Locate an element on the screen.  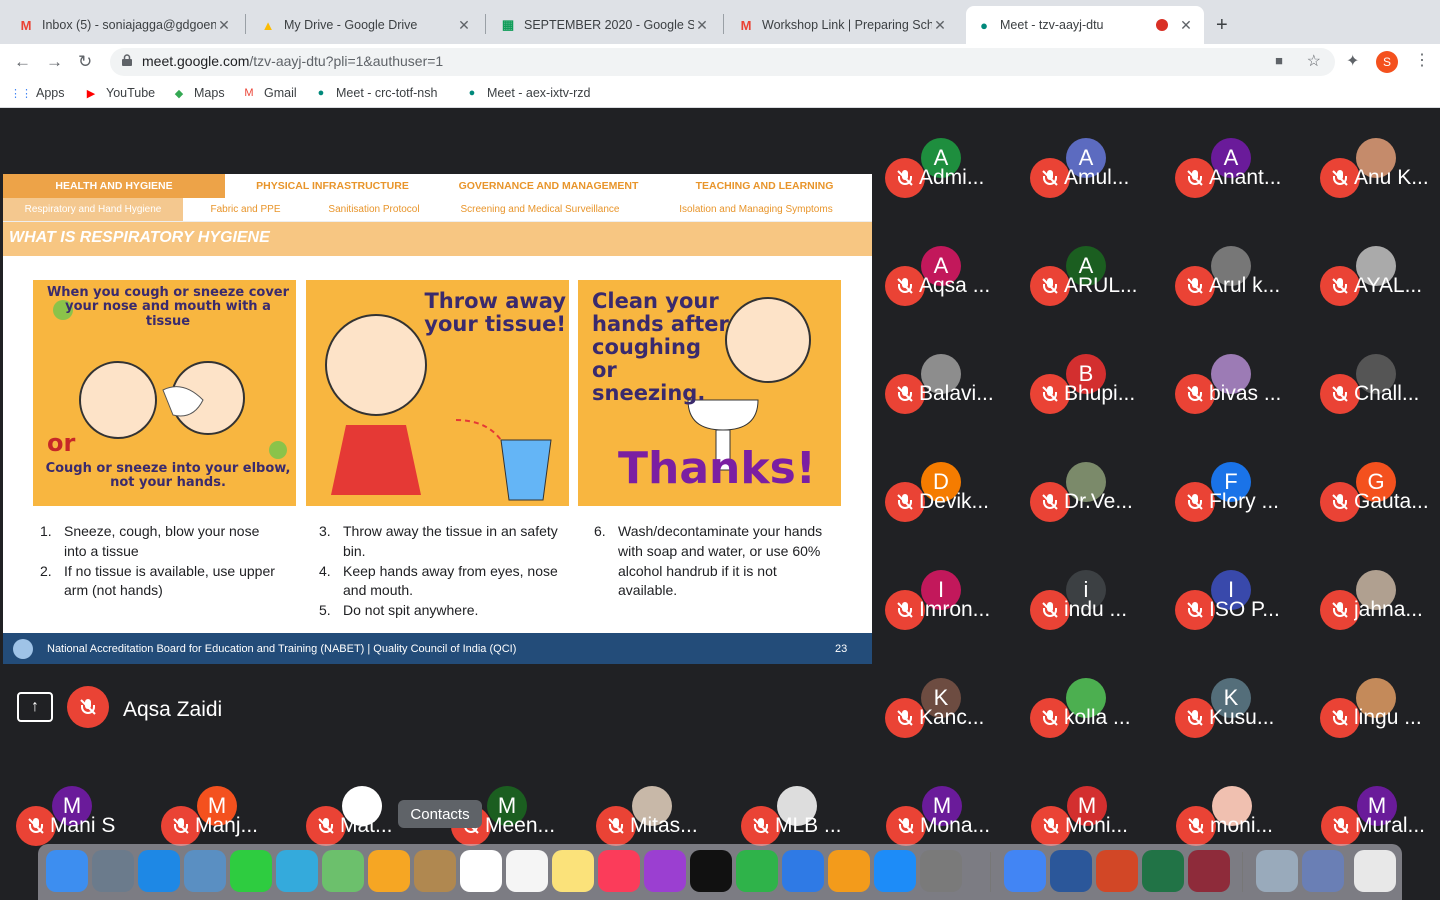
bookmark-item: ◆ Maps is located at coordinates (198, 93).